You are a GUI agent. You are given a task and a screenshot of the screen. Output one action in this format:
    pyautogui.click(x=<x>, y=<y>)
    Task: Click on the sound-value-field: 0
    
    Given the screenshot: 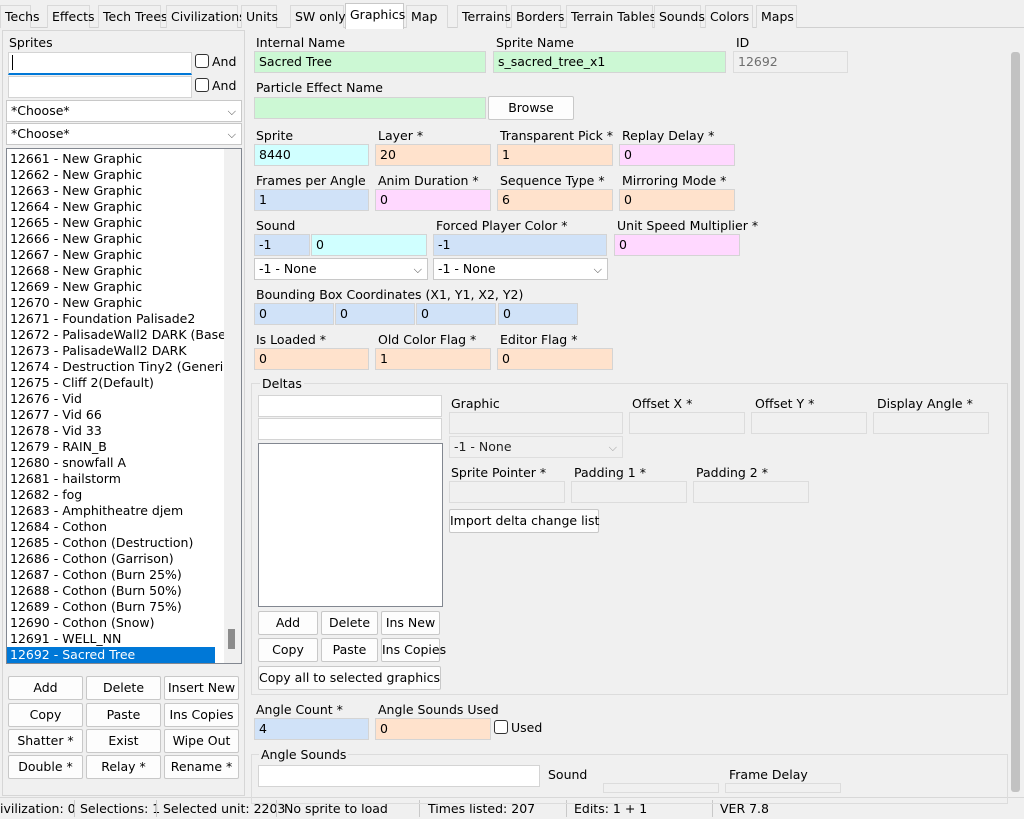 What is the action you would take?
    pyautogui.click(x=369, y=245)
    